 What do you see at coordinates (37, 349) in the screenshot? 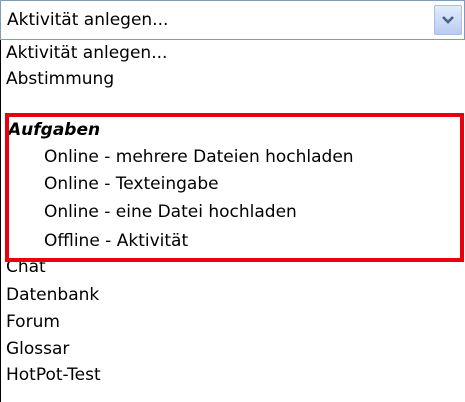
I see `option-glossar: Glossar` at bounding box center [37, 349].